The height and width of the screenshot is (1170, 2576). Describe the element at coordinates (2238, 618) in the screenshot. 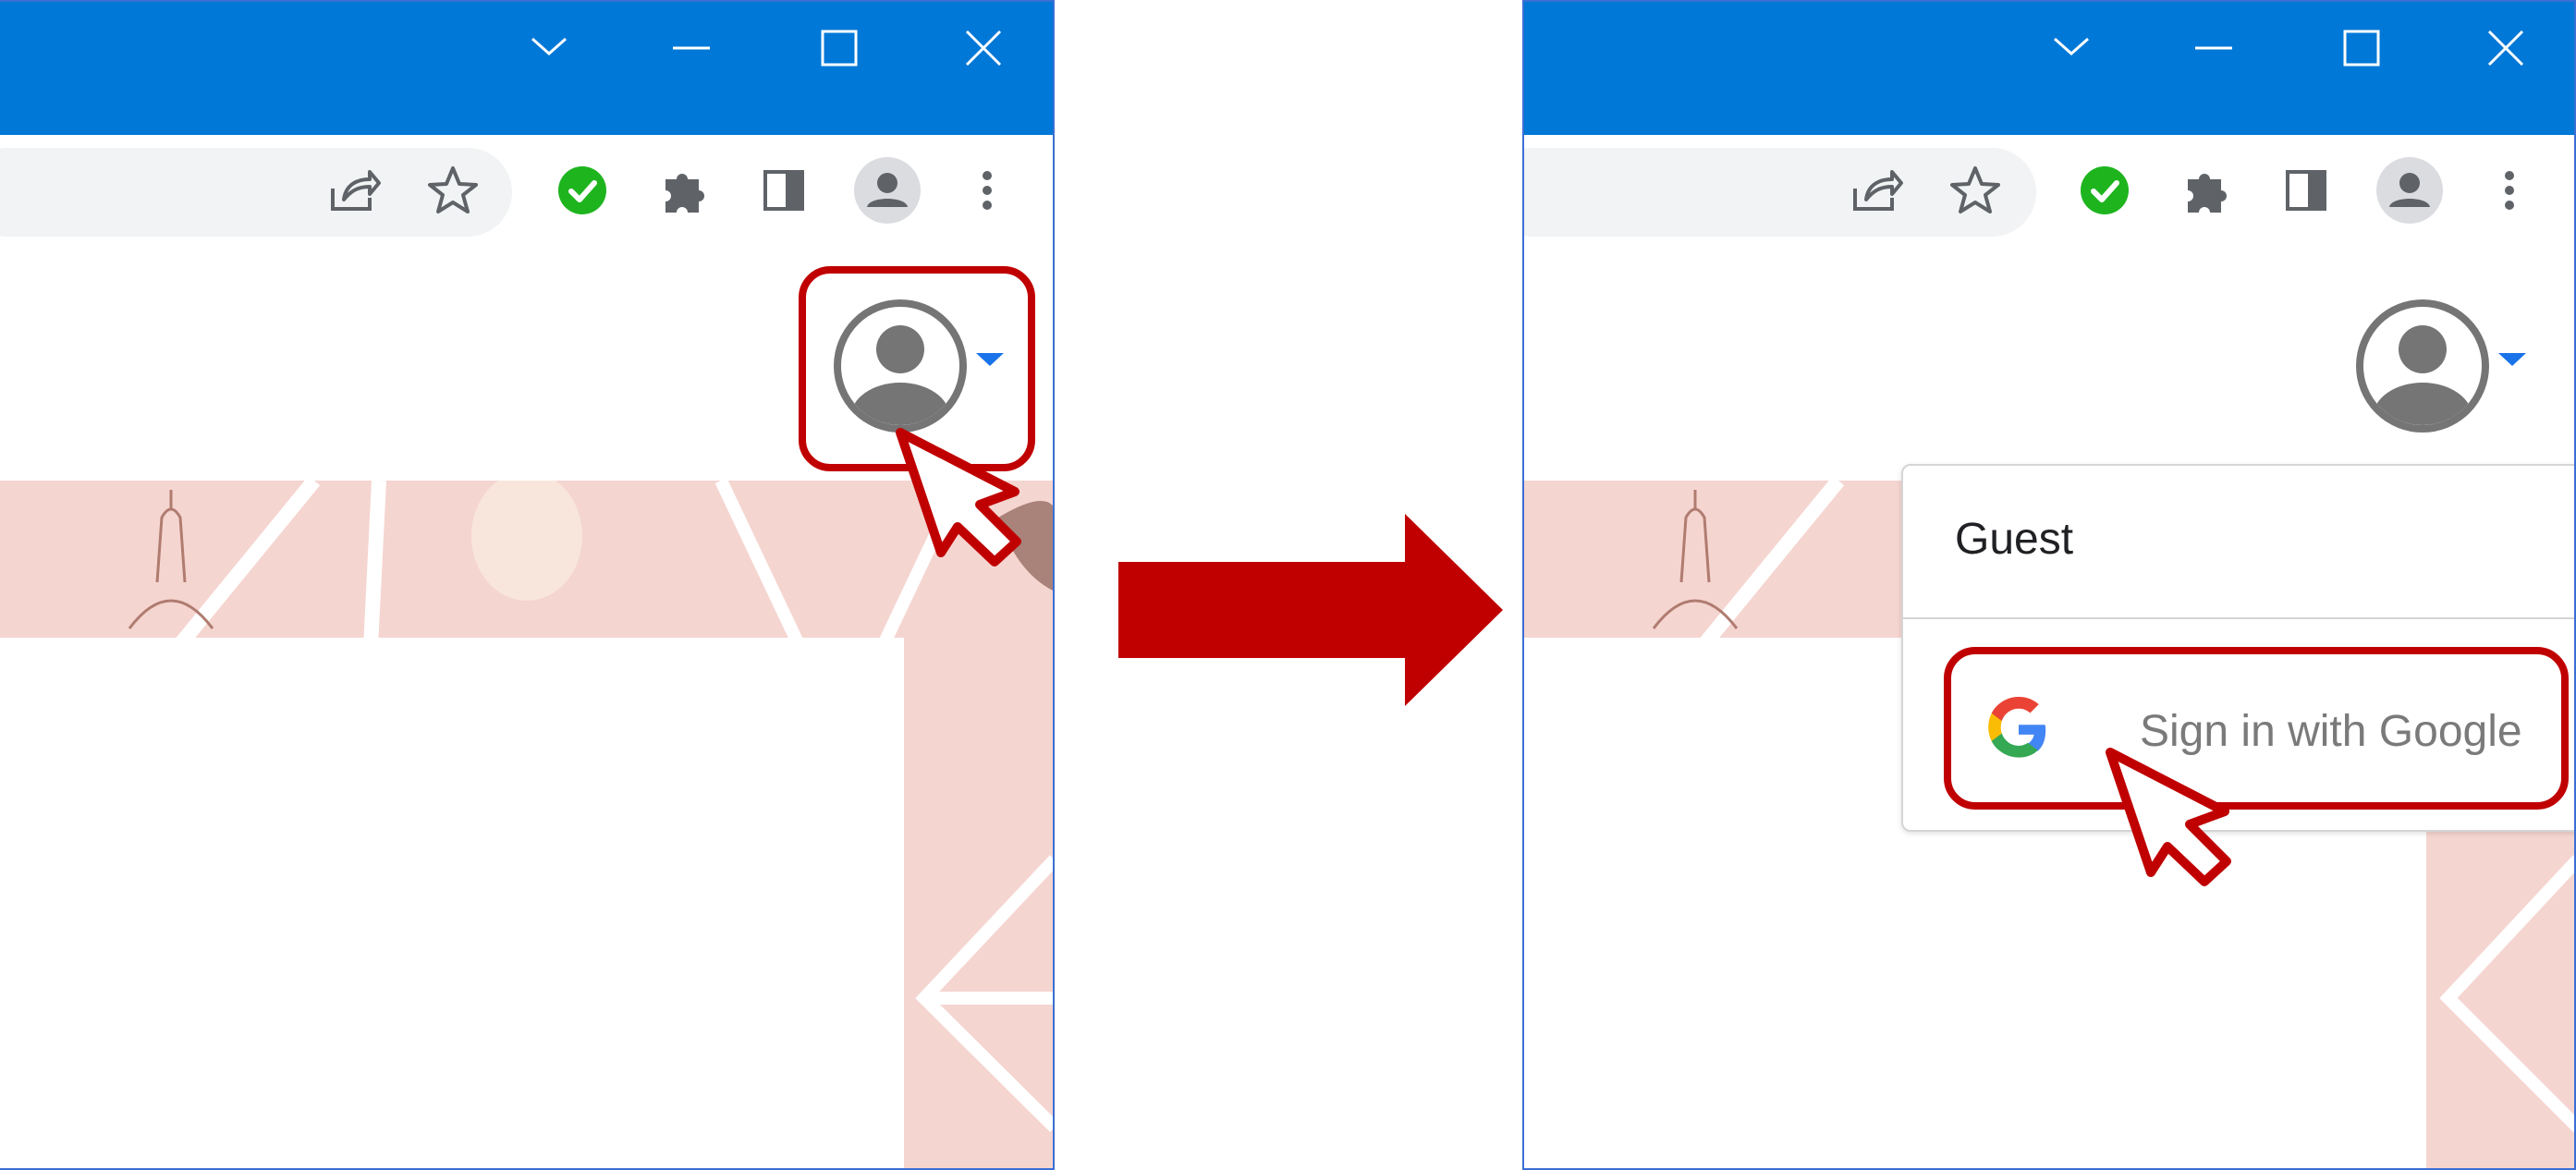

I see `menu-divider` at that location.